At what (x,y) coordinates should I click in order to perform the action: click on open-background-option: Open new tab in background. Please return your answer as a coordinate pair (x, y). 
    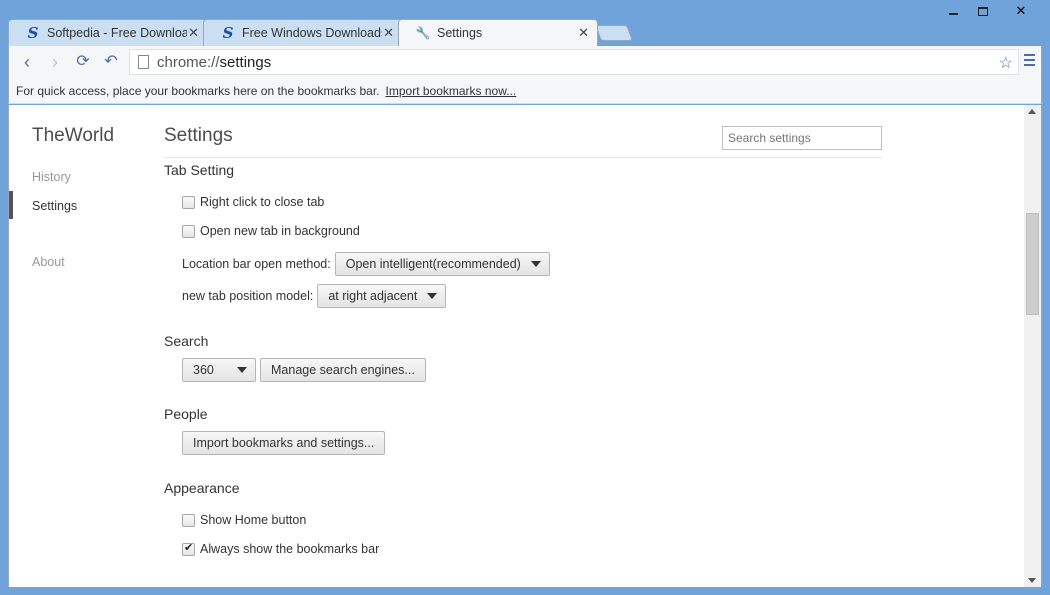
    Looking at the image, I should click on (271, 231).